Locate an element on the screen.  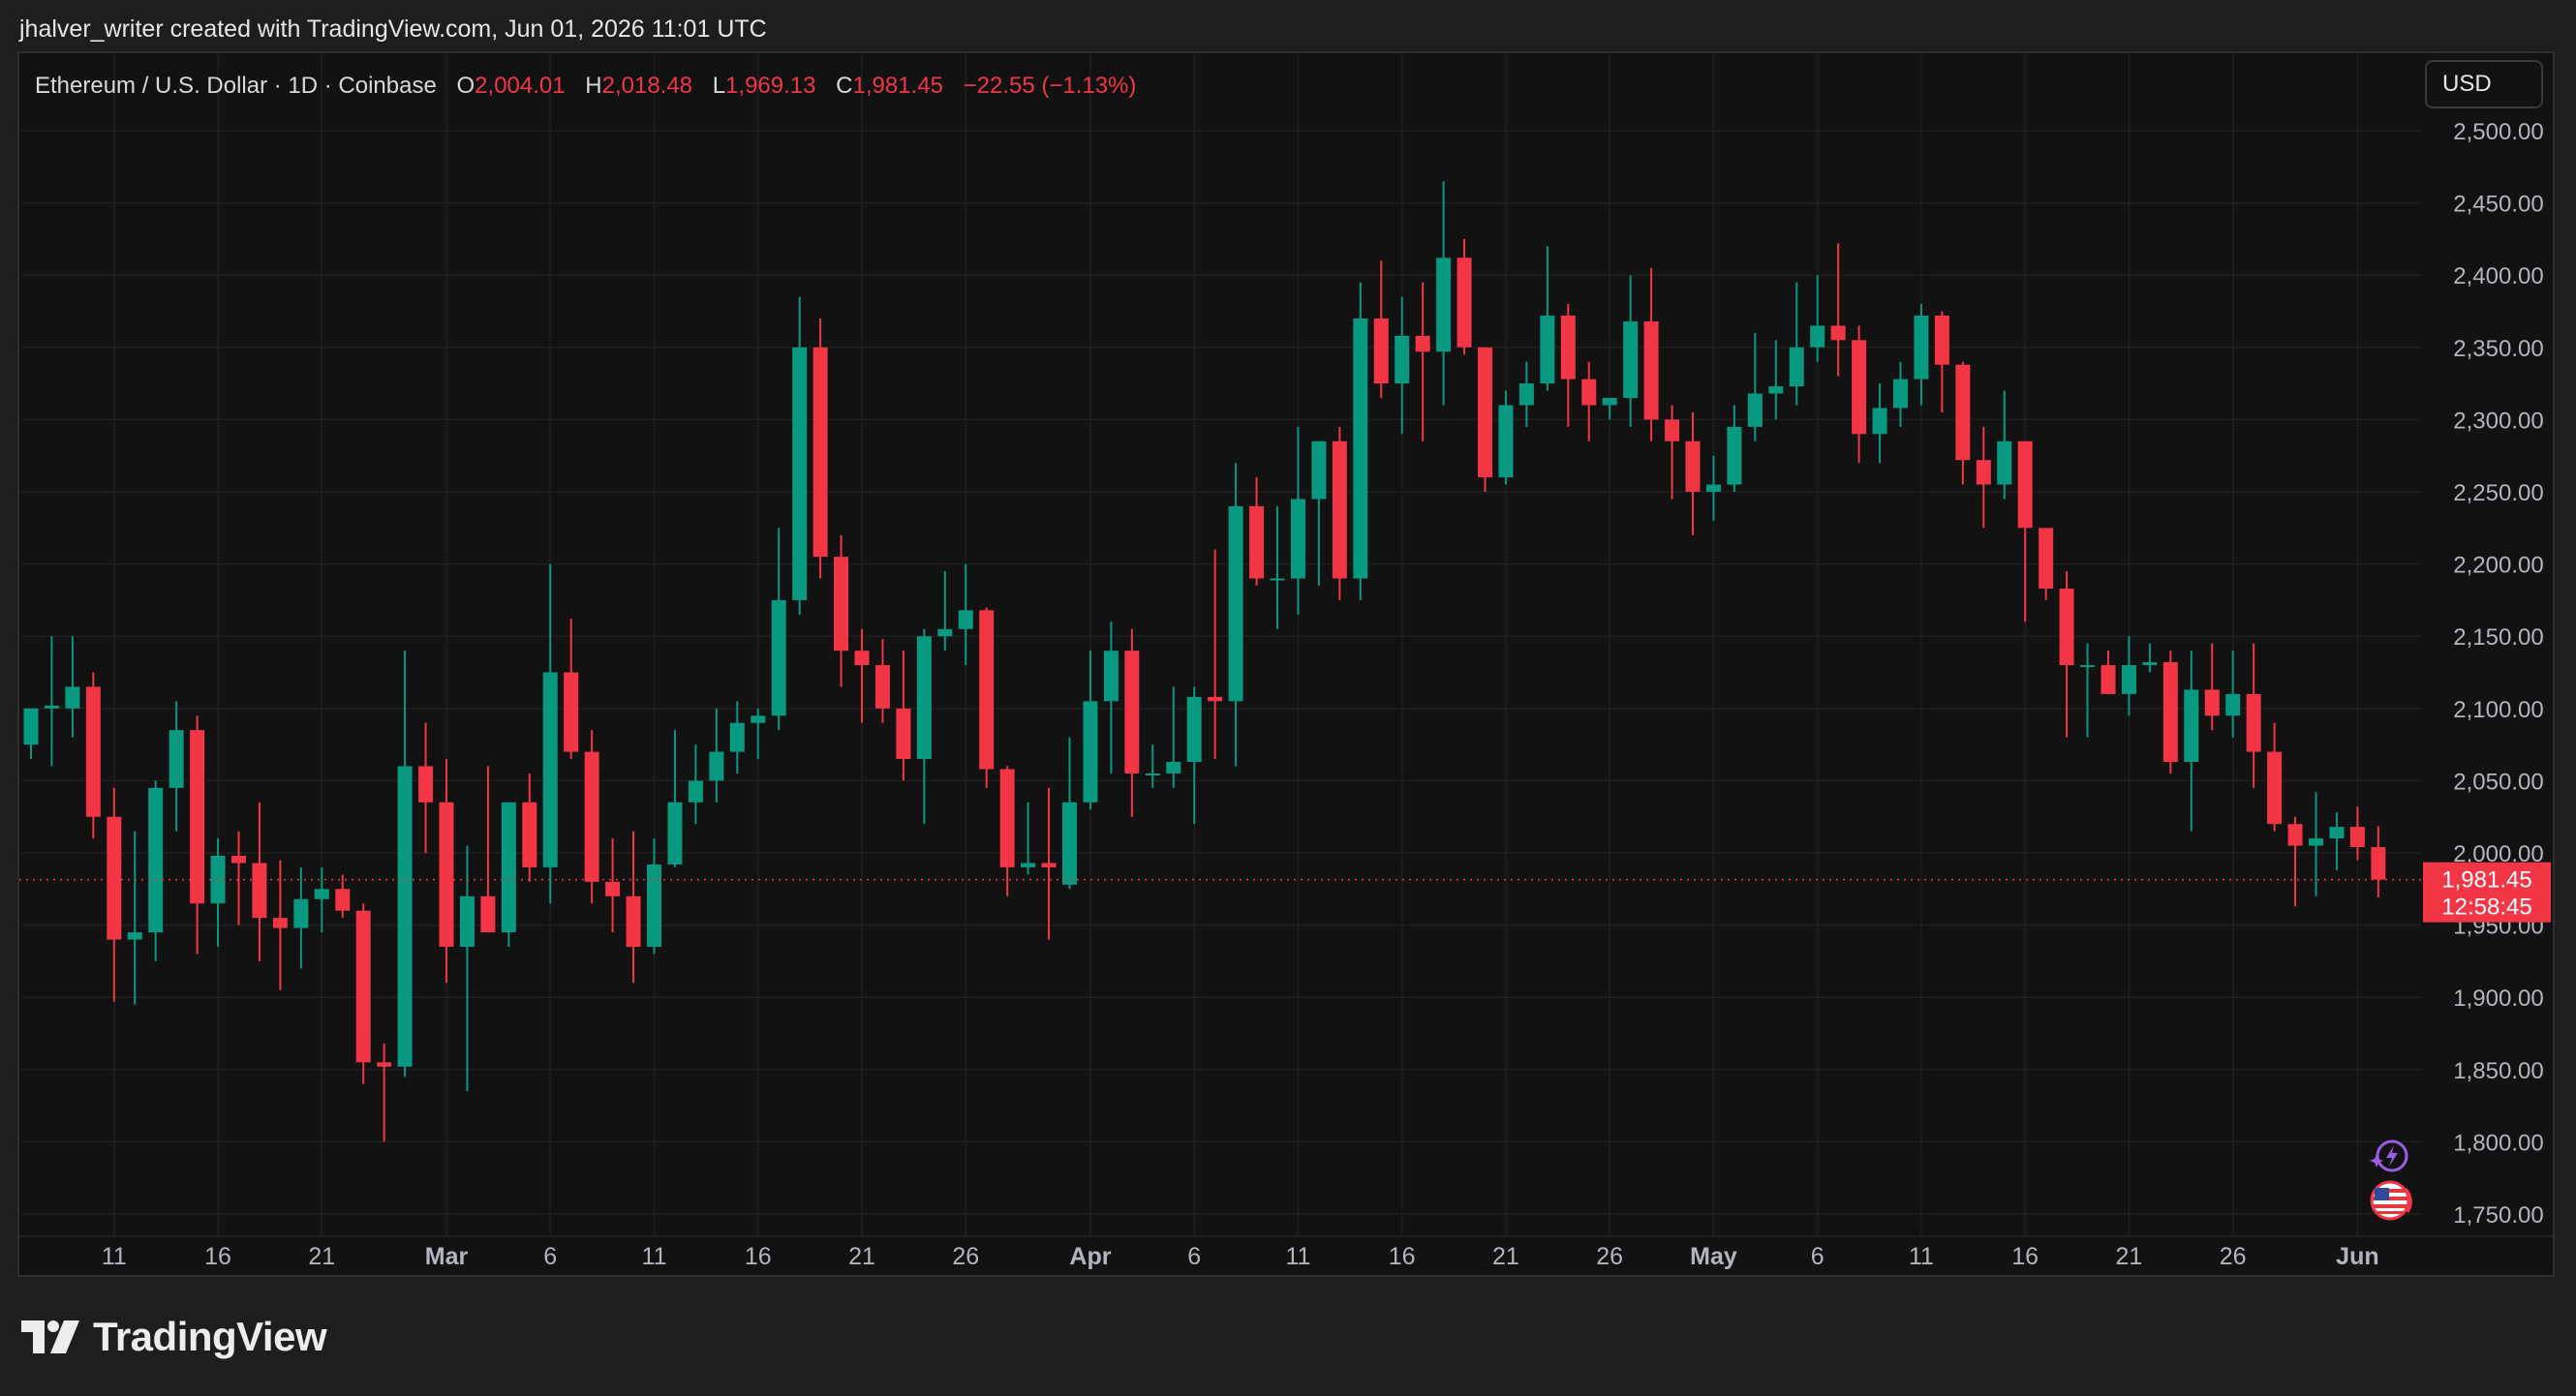
y-tick-label: 1,750.00 is located at coordinates (2498, 1215).